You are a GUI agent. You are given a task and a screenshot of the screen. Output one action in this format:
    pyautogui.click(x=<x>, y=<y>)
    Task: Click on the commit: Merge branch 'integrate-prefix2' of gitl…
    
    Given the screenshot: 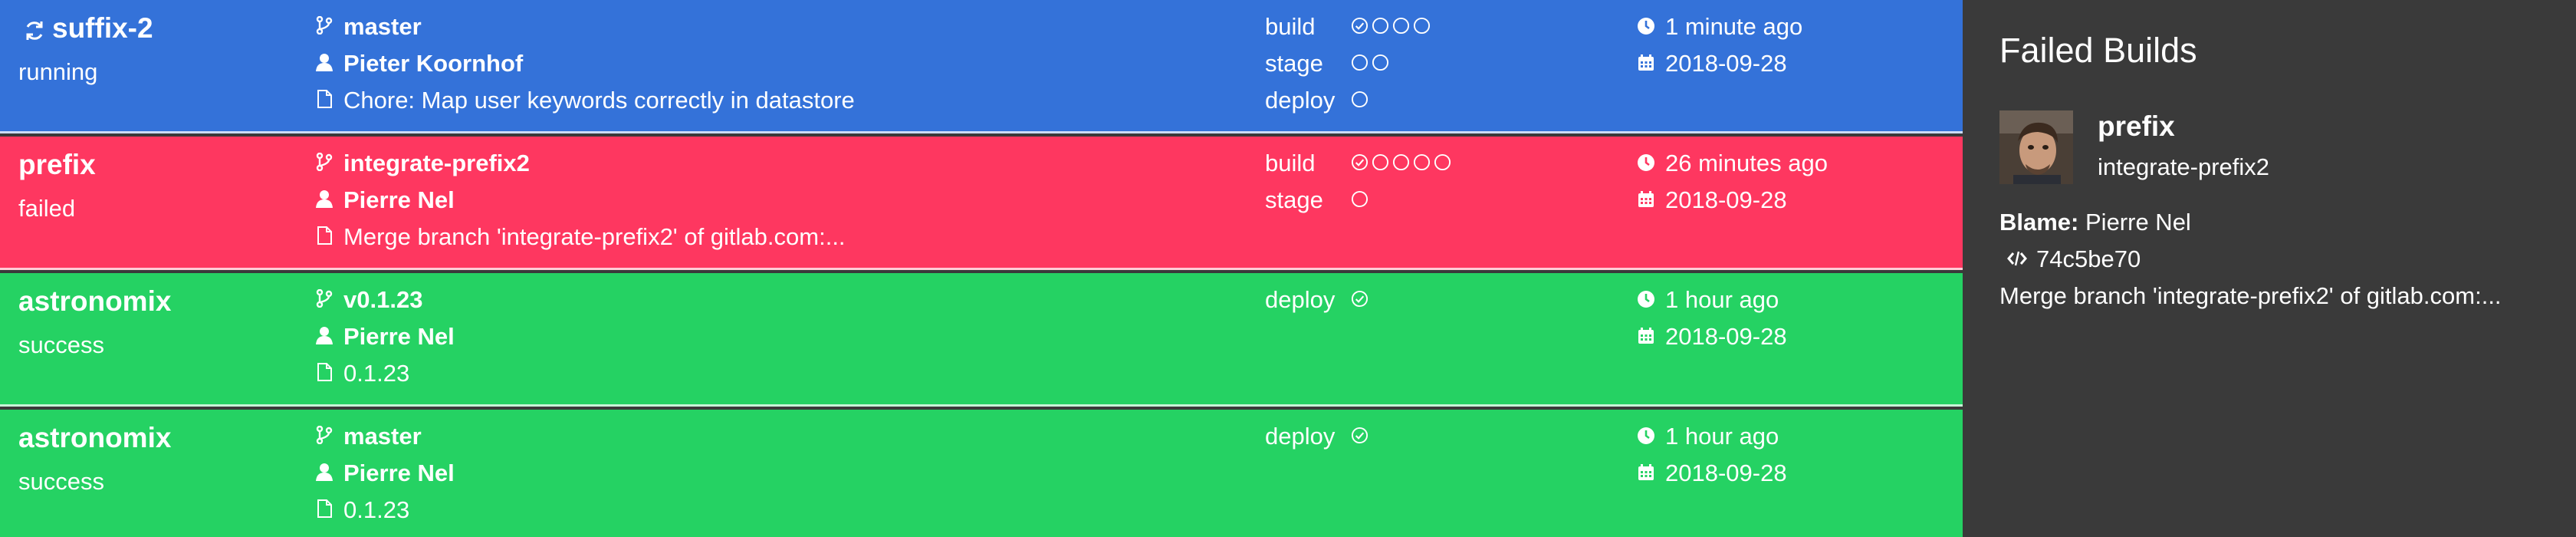 What is the action you would take?
    pyautogui.click(x=581, y=237)
    